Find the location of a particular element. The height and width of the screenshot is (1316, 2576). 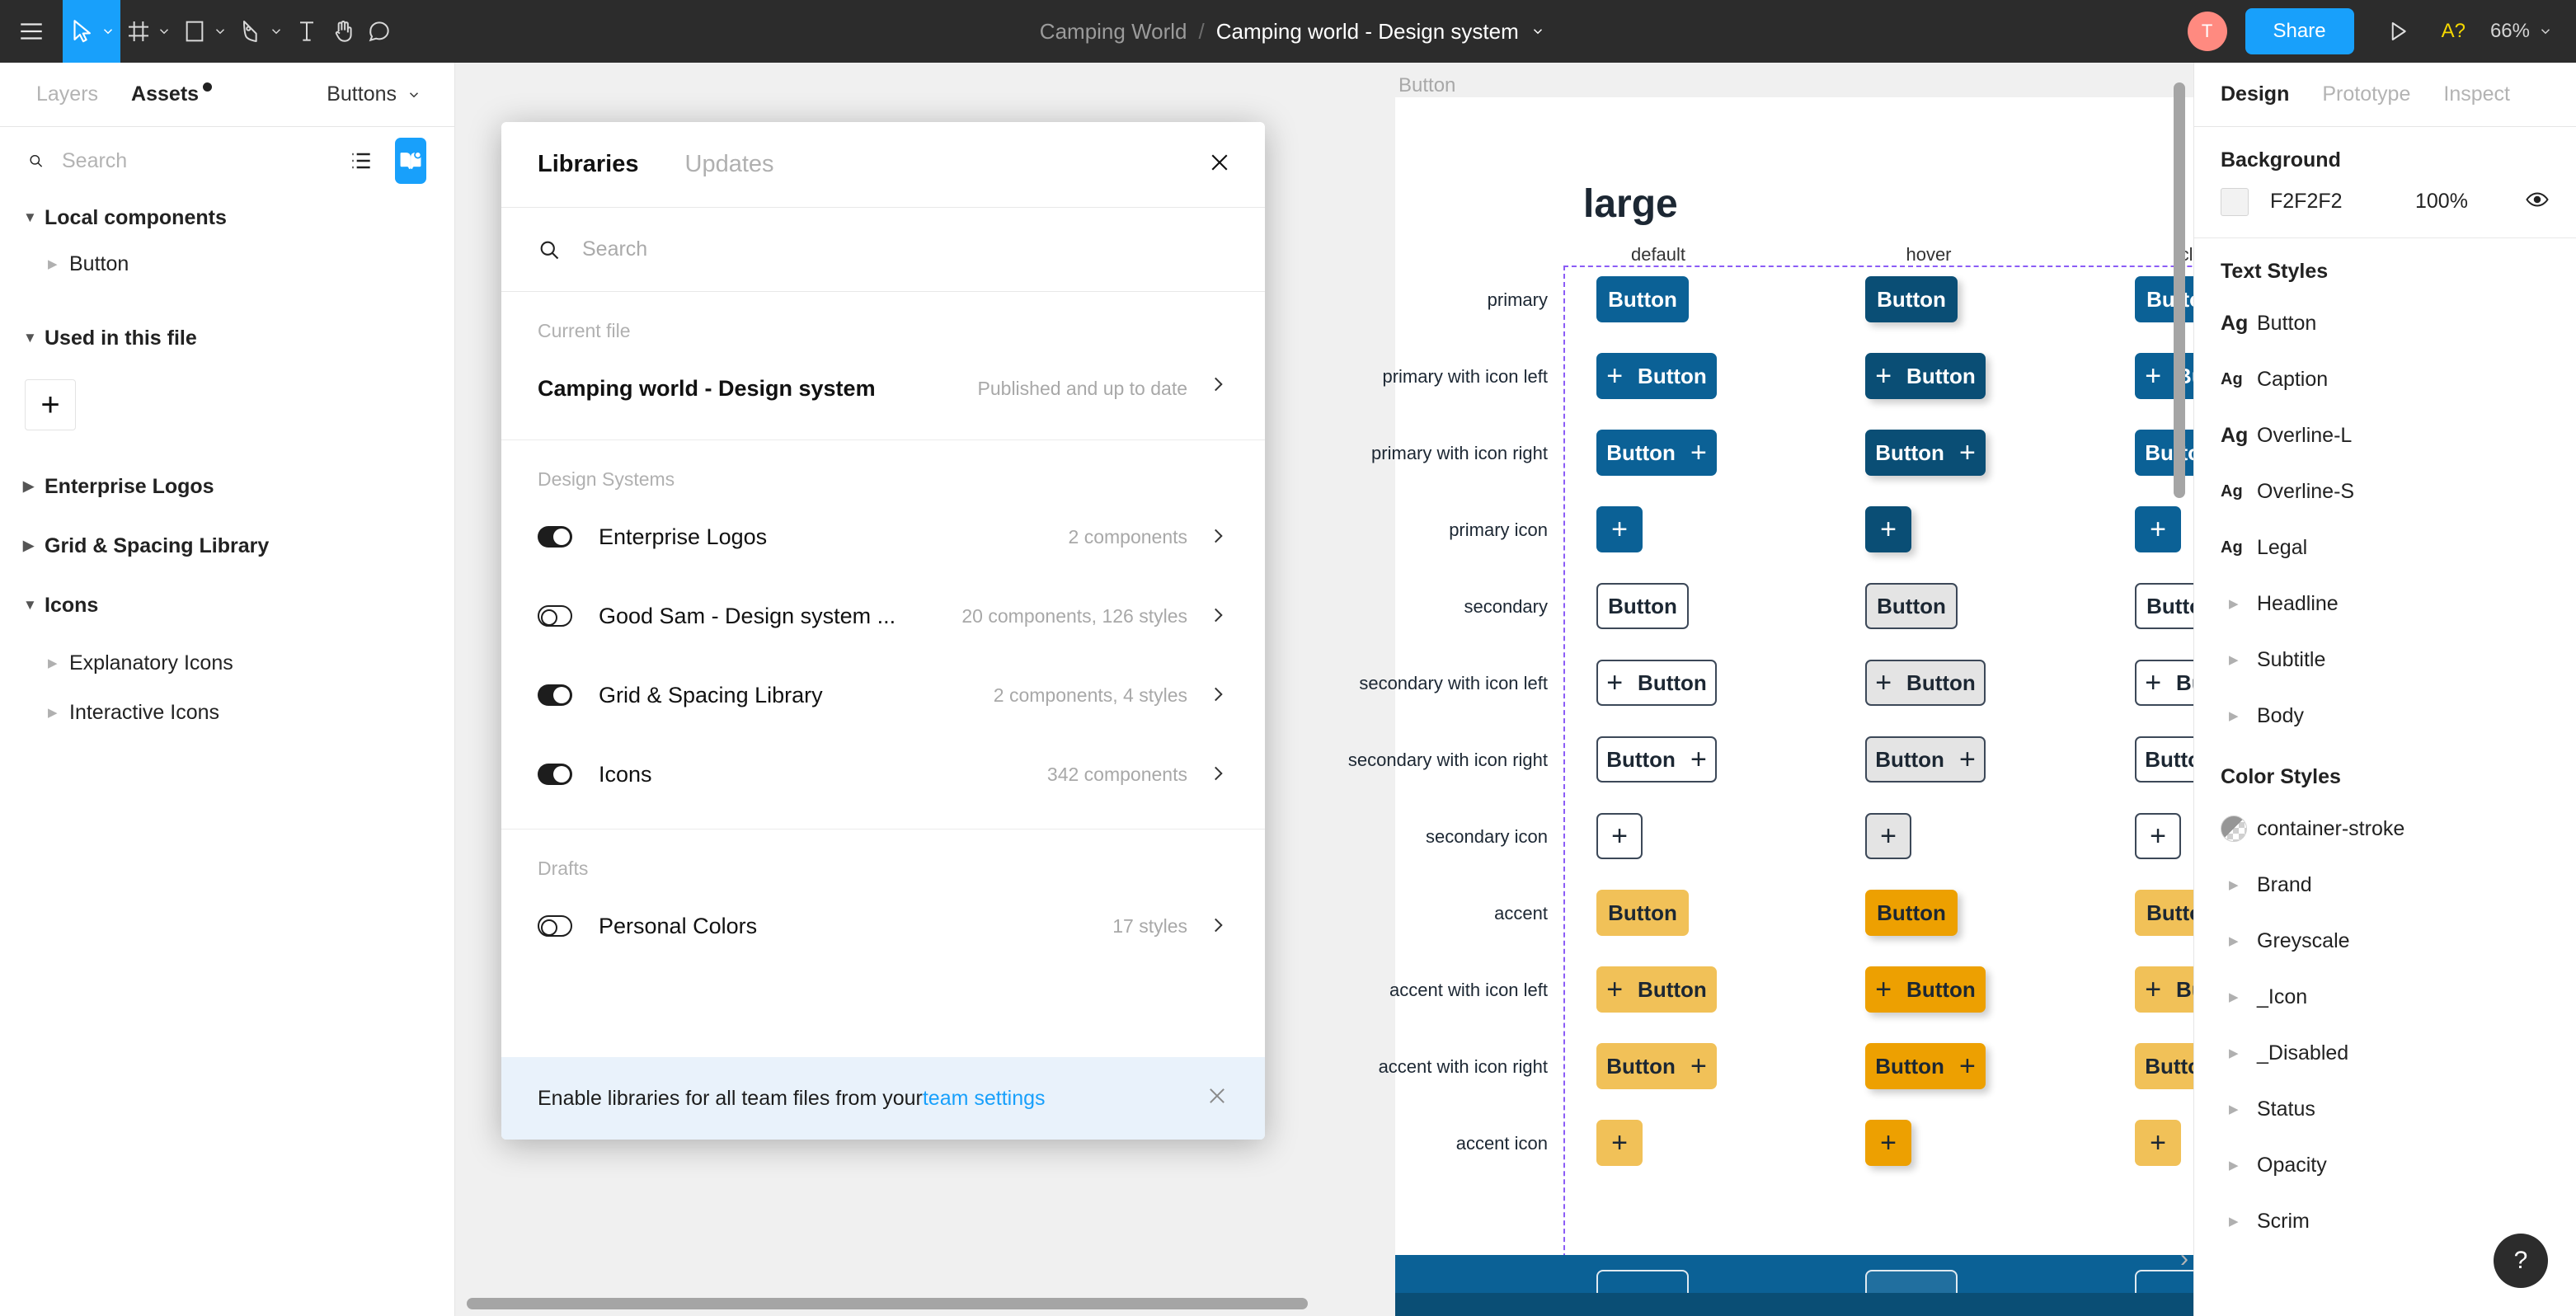

sidebar-section-grid-spacing-library: ▶ Grid & Spacing Library is located at coordinates (227, 546).